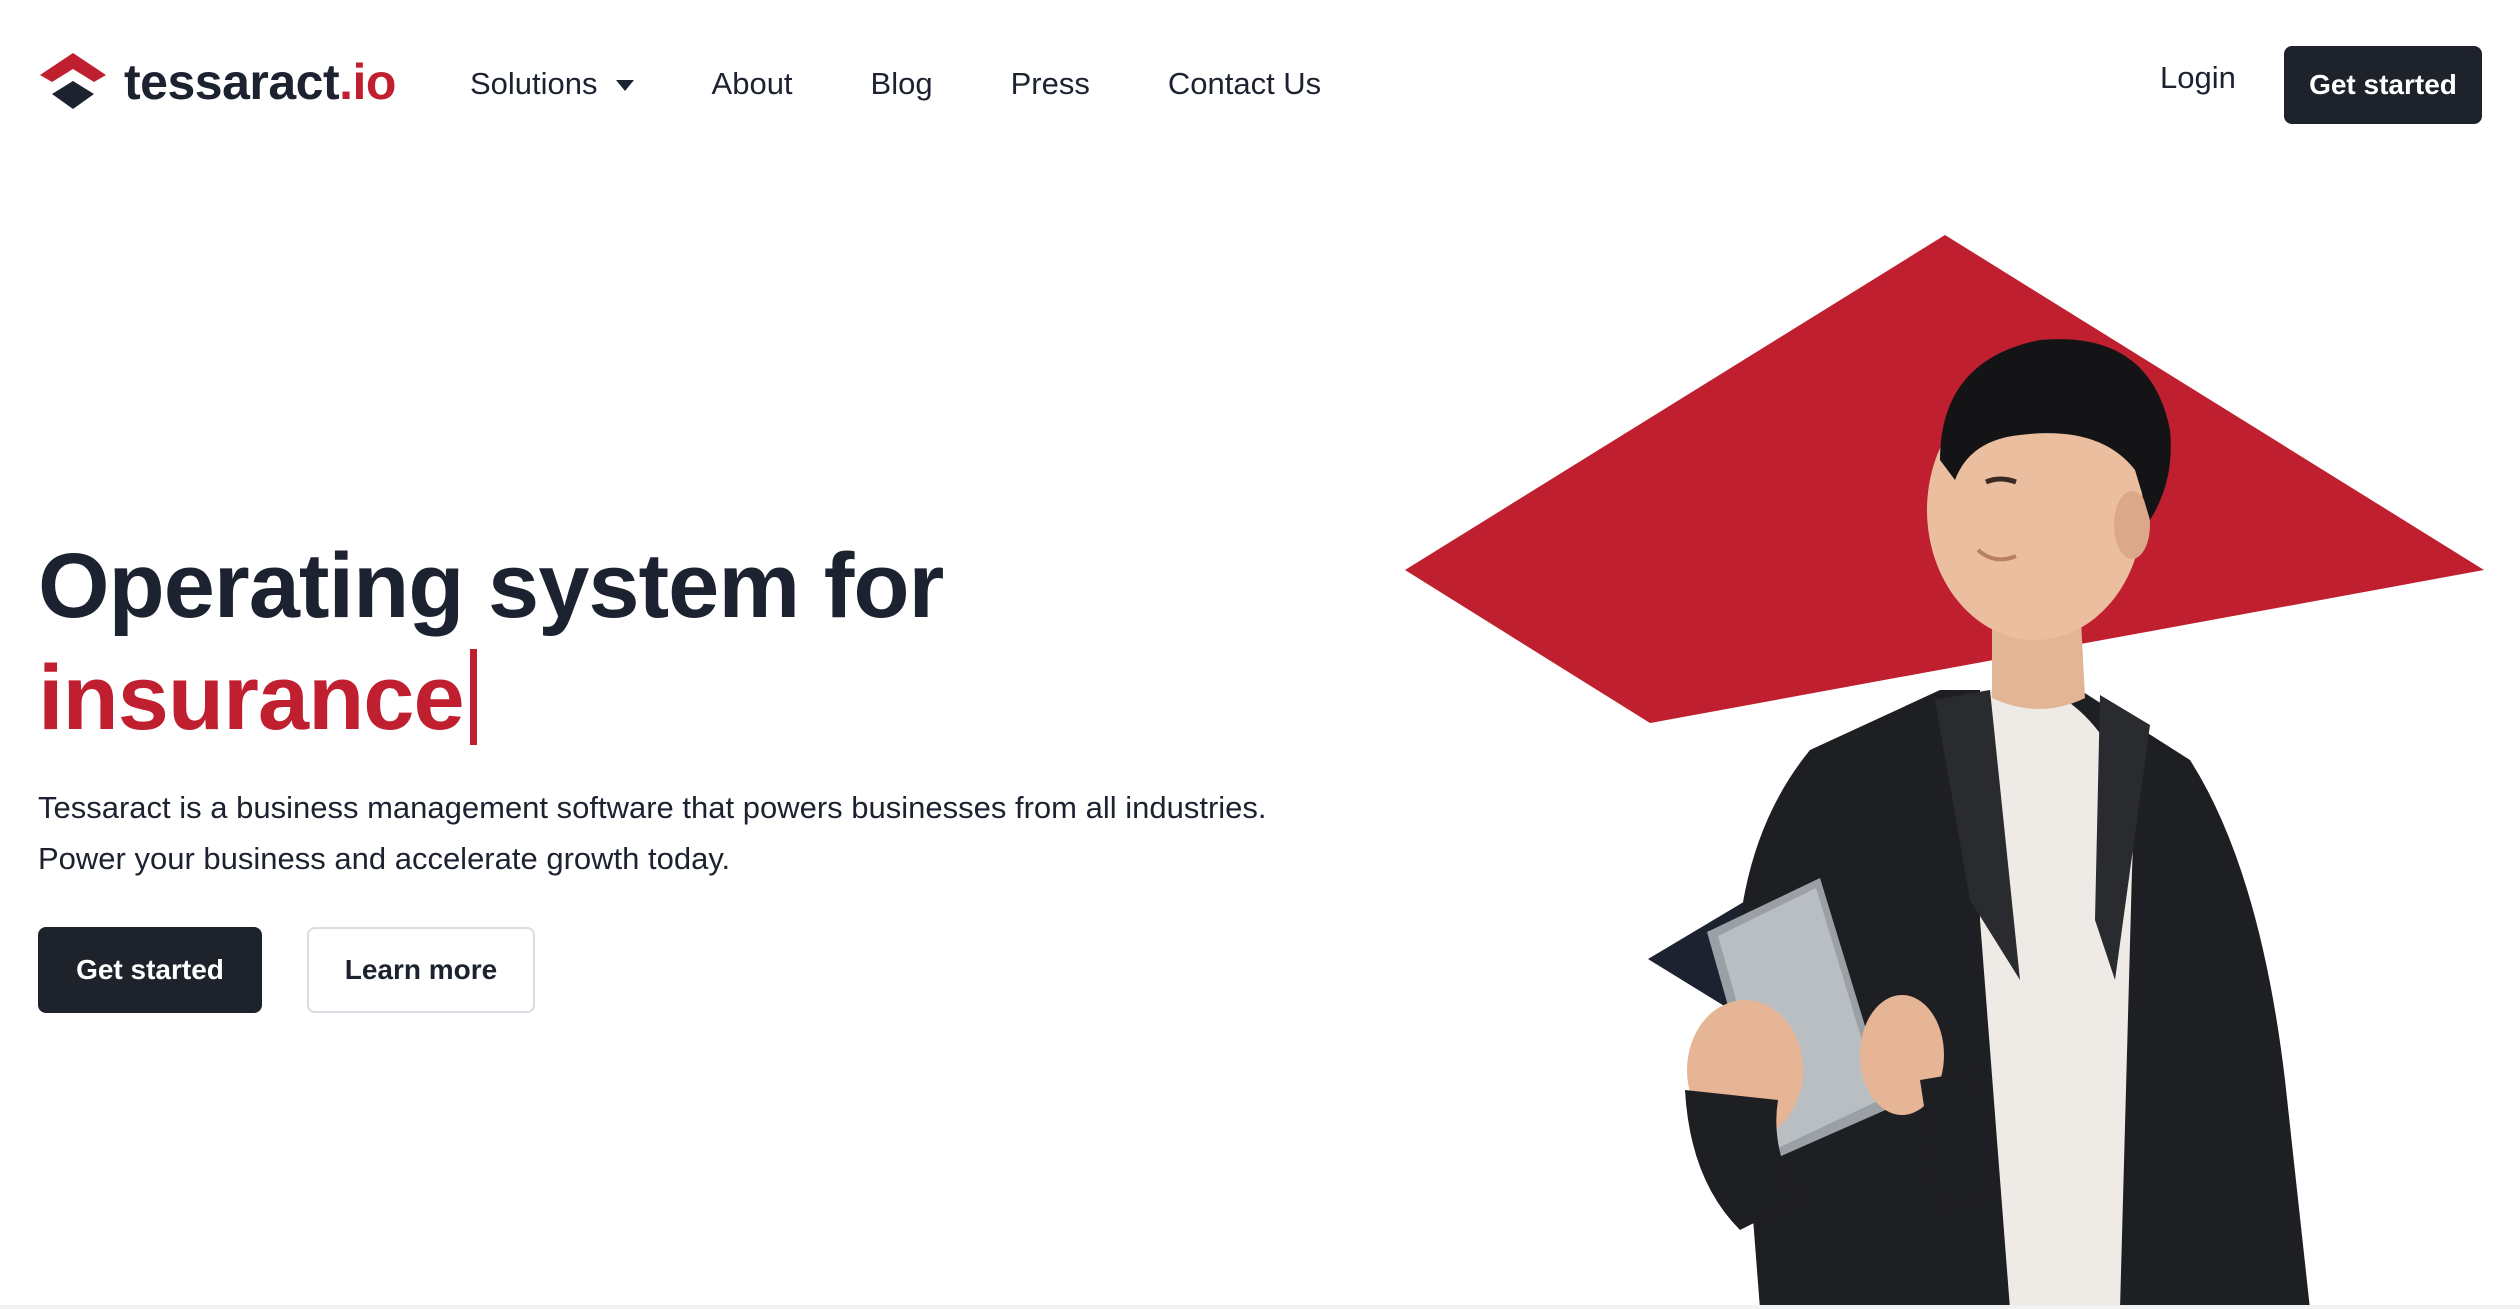 The height and width of the screenshot is (1309, 2520). I want to click on nav-item-label: Blog, so click(901, 83).